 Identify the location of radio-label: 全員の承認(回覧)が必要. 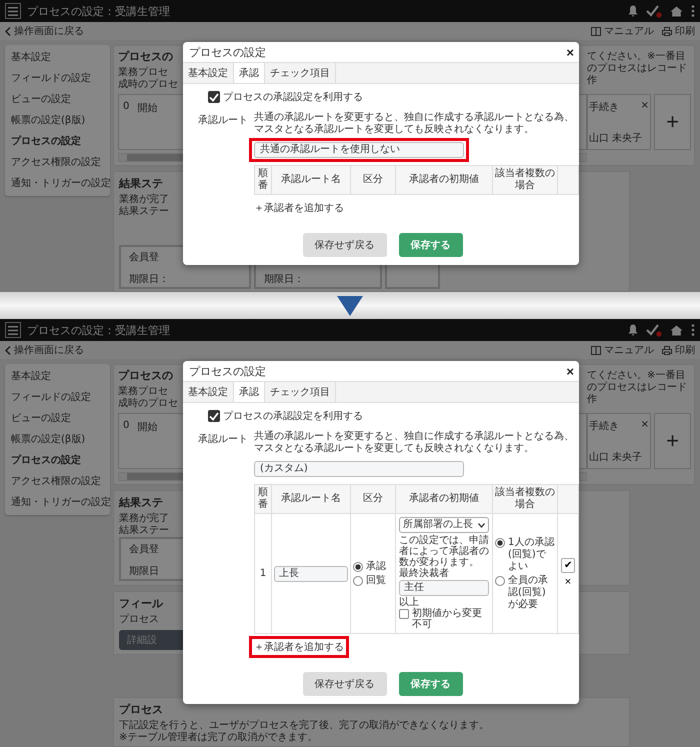
(528, 592).